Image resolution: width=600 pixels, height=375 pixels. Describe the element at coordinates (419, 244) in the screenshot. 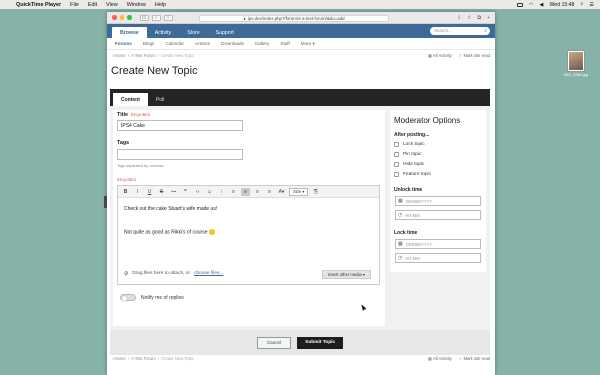

I see `lock-date-placeholder: DD/MM/YYYY` at that location.